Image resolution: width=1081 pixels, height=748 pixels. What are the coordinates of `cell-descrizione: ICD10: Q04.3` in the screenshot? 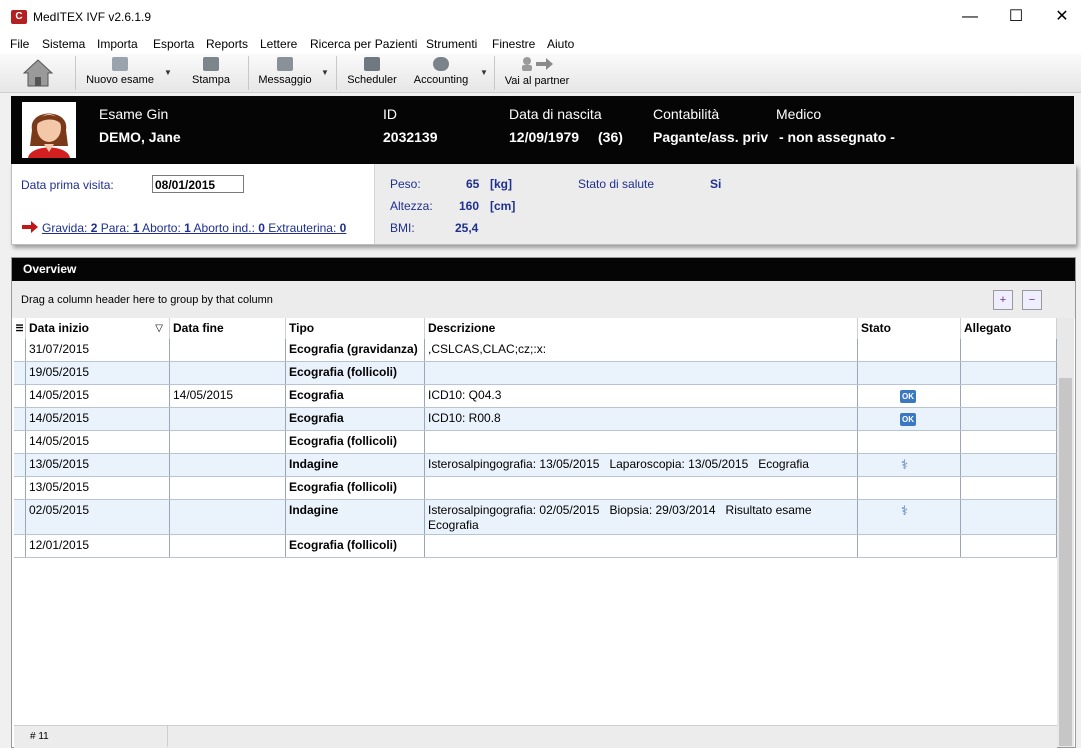 It's located at (641, 396).